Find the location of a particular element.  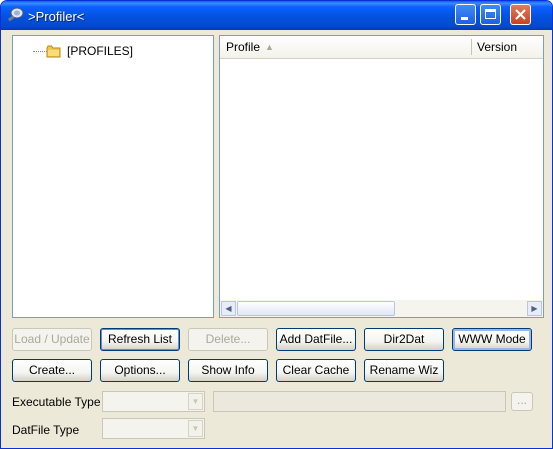

tree-connector is located at coordinates (40, 51).